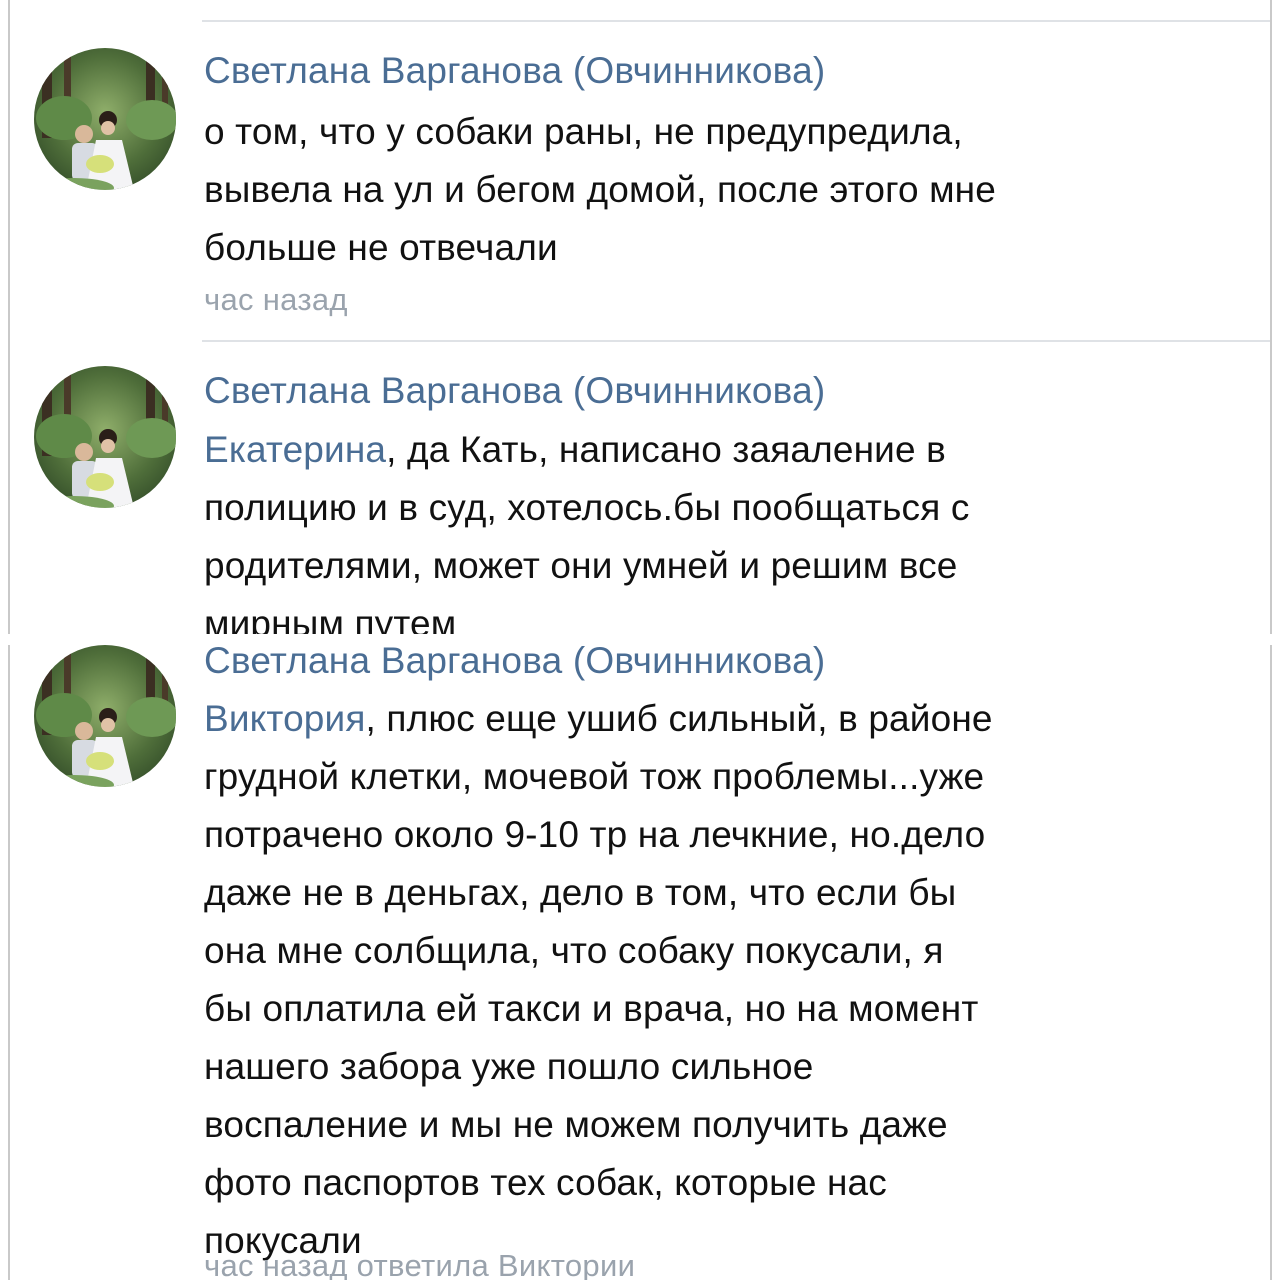 The image size is (1280, 1280). What do you see at coordinates (285, 718) in the screenshot?
I see `mention-link: Виктория` at bounding box center [285, 718].